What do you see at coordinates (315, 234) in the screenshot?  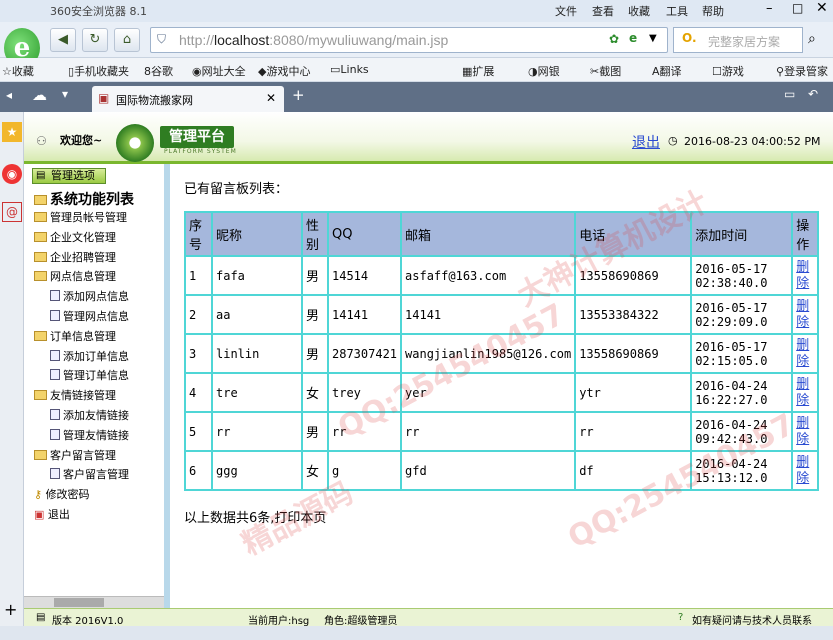 I see `col-sex: 性别` at bounding box center [315, 234].